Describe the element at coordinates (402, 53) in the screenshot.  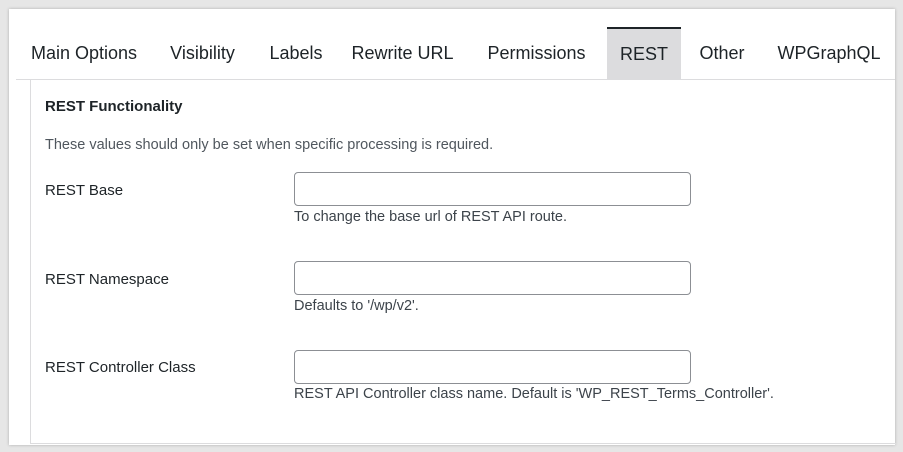
I see `tab-rewrite-url: Rewrite URL` at that location.